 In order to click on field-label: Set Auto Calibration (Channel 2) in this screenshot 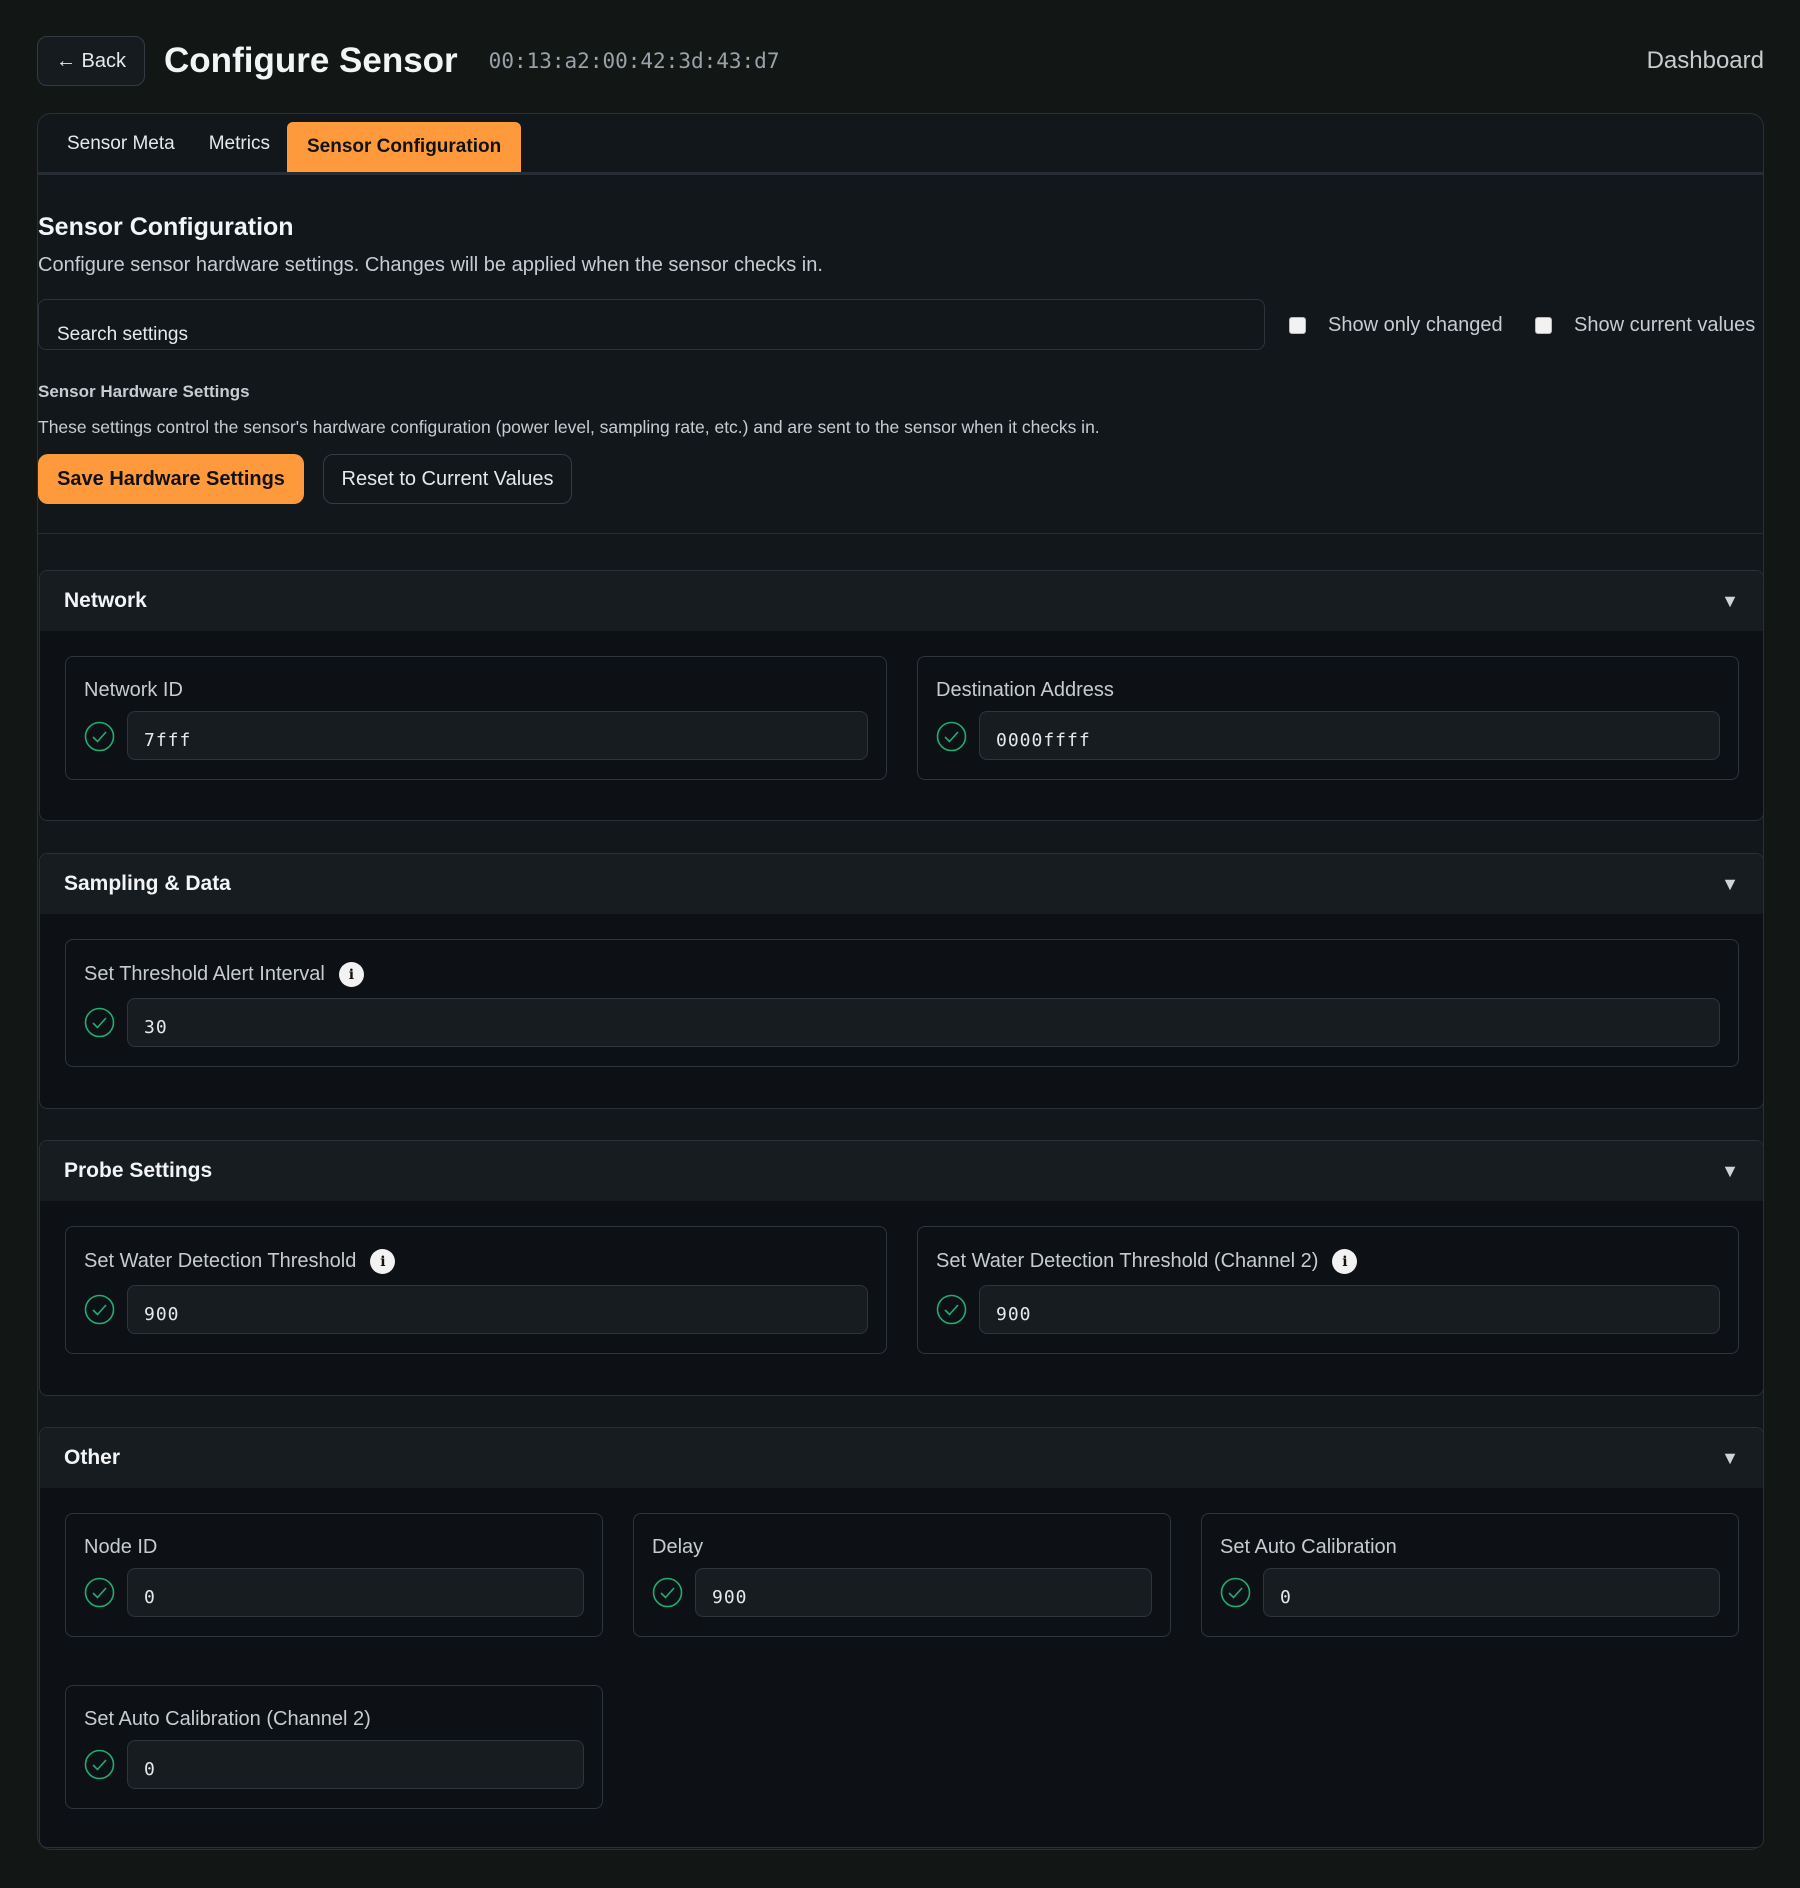, I will do `click(227, 1719)`.